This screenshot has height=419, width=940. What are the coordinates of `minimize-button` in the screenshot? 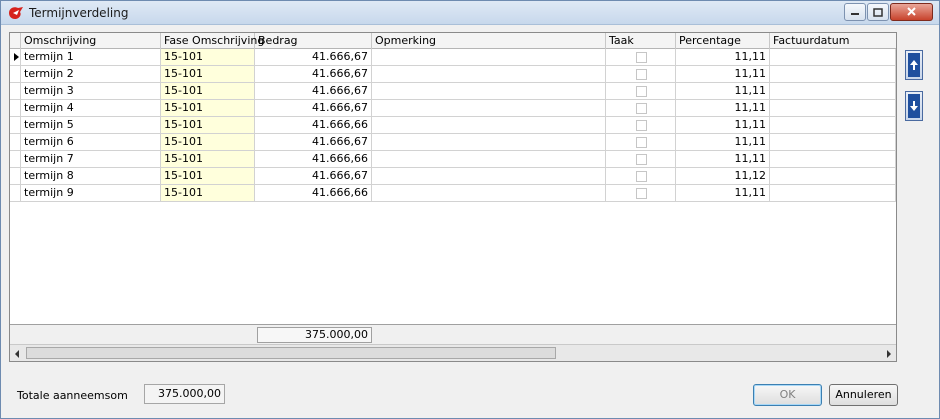 It's located at (855, 12).